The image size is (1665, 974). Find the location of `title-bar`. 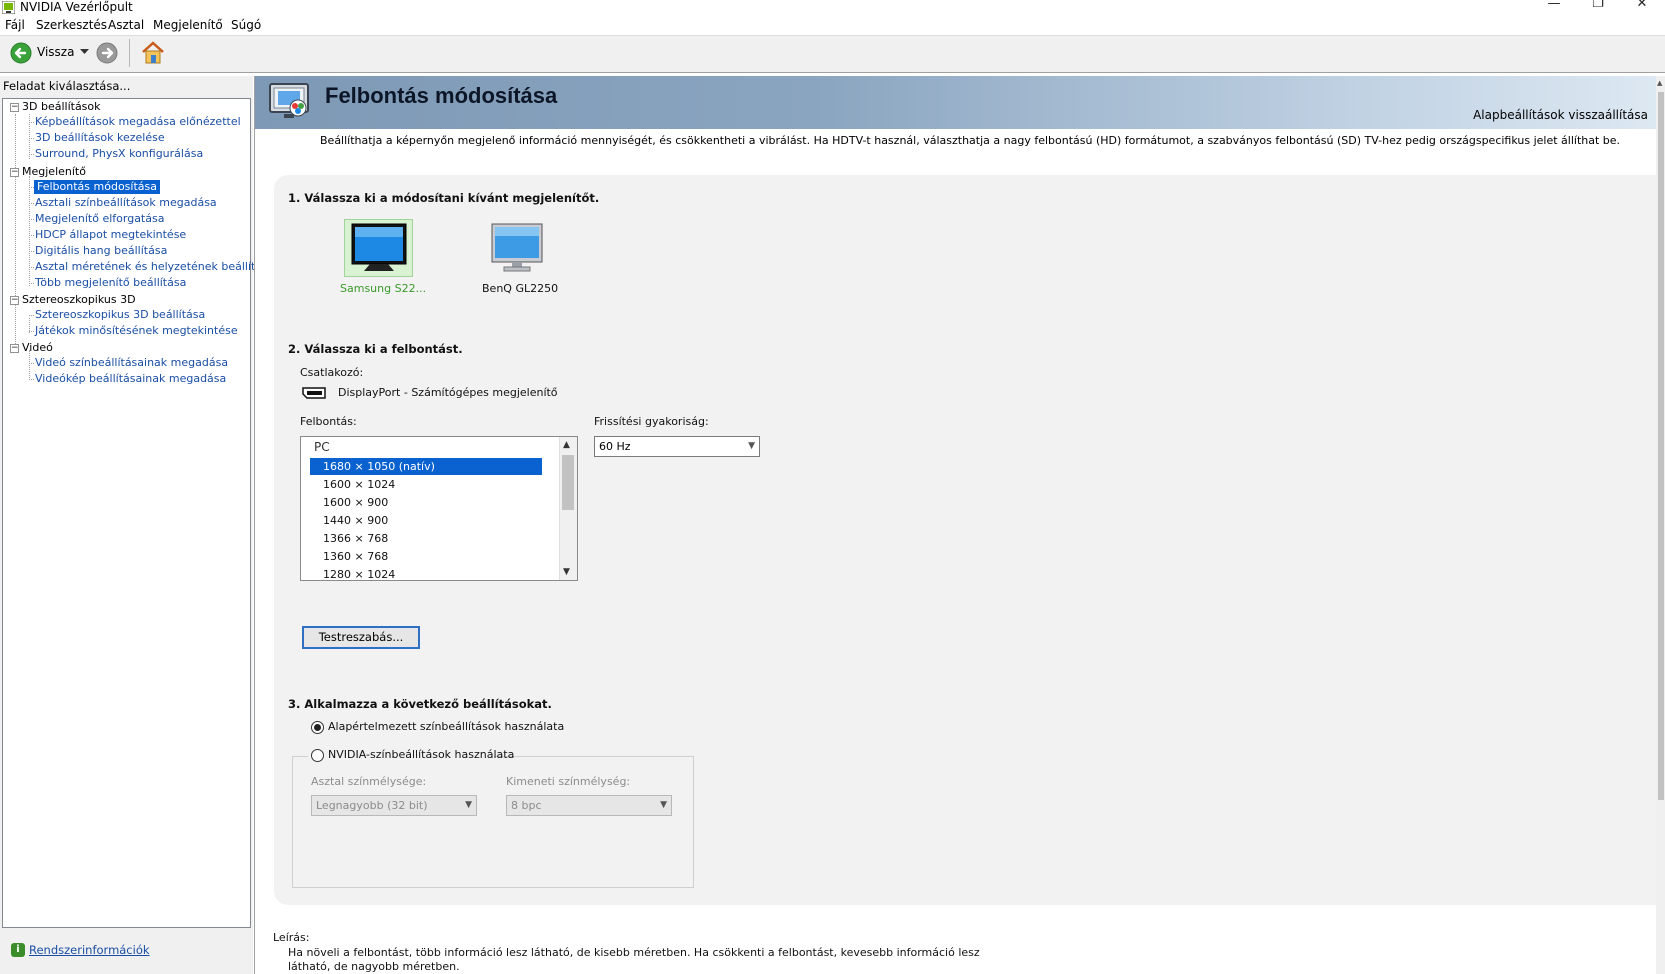

title-bar is located at coordinates (832, 8).